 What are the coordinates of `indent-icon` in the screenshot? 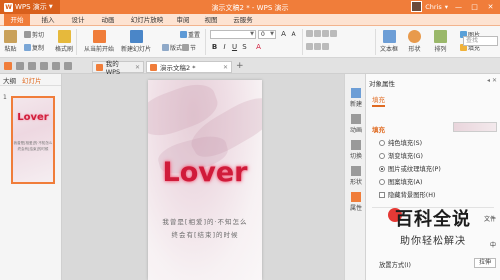 It's located at (325, 46).